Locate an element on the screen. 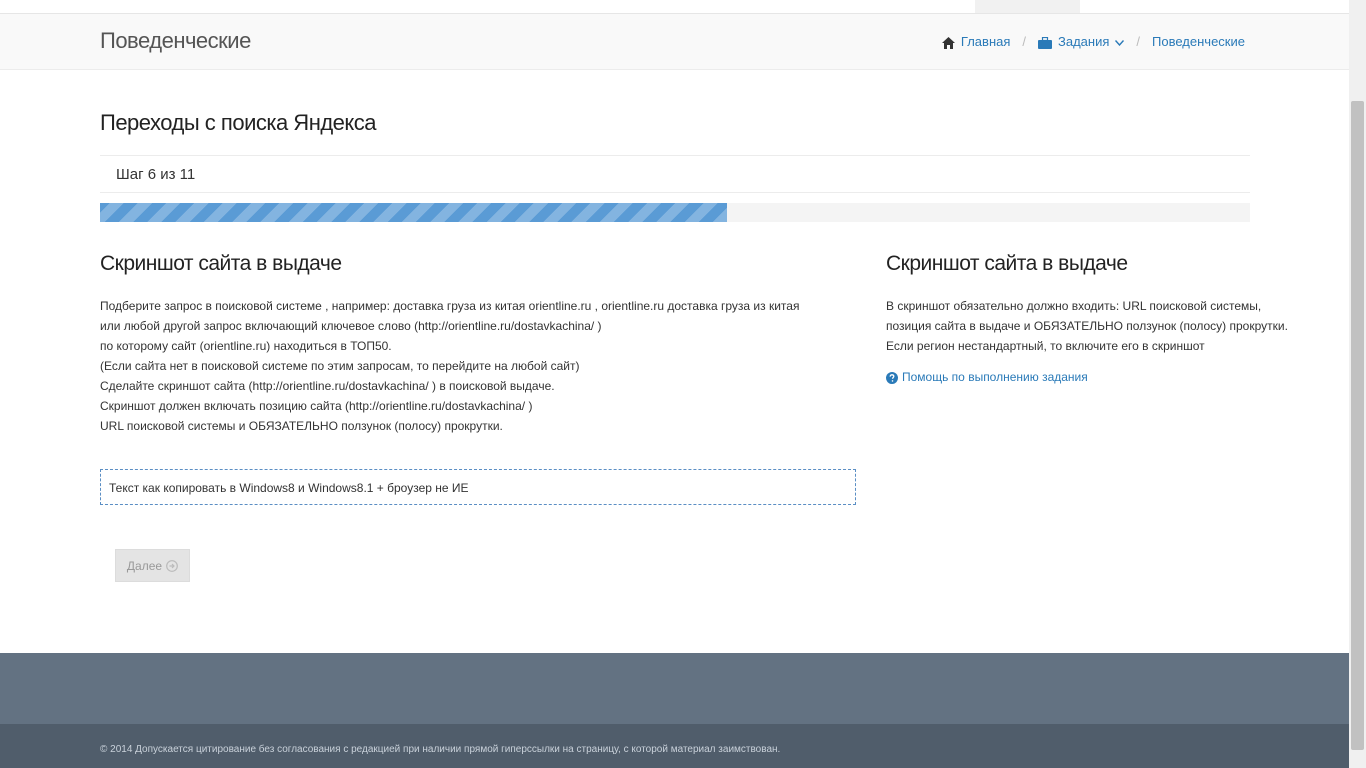 The width and height of the screenshot is (1366, 768). instructions-heading: Скриншот сайта в выдаче is located at coordinates (221, 263).